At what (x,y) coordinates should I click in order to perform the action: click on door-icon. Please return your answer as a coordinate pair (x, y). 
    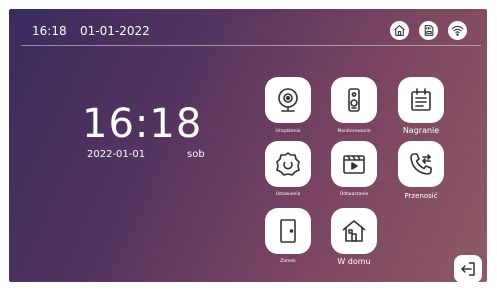
    Looking at the image, I should click on (288, 231).